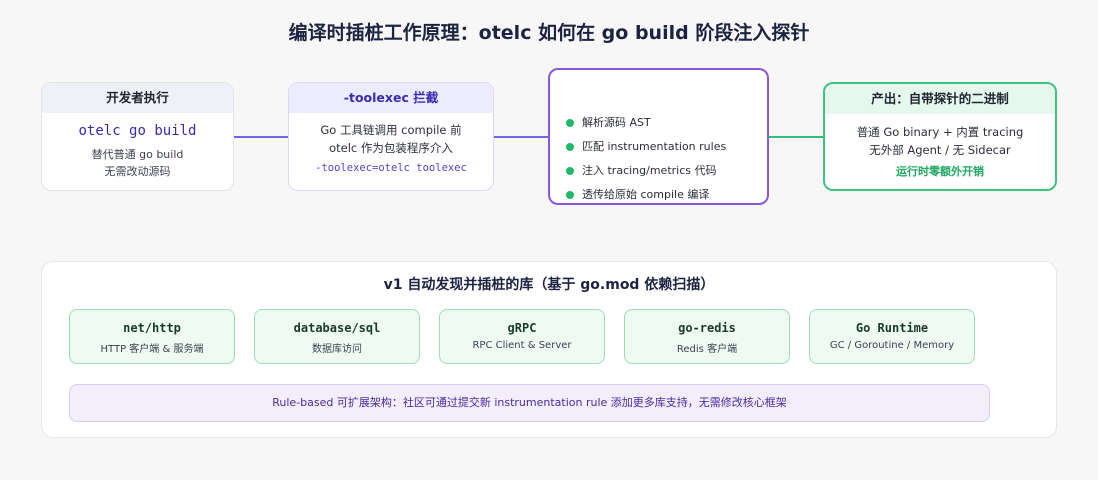 The height and width of the screenshot is (480, 1098). I want to click on library-card-grpc: gRPC RPC Client & Server, so click(522, 336).